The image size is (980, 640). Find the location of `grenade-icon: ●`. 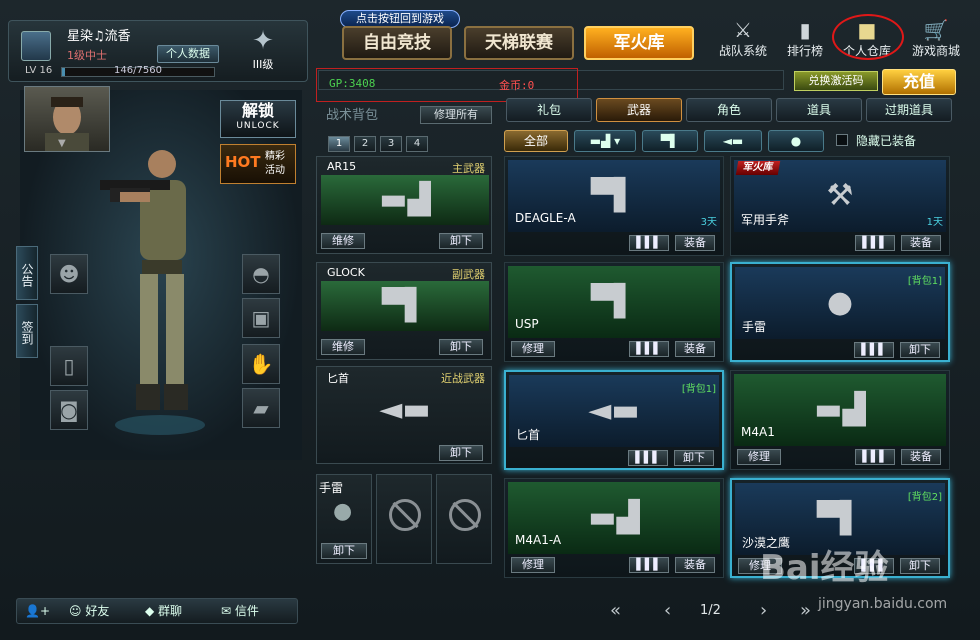

grenade-icon: ● is located at coordinates (343, 511).